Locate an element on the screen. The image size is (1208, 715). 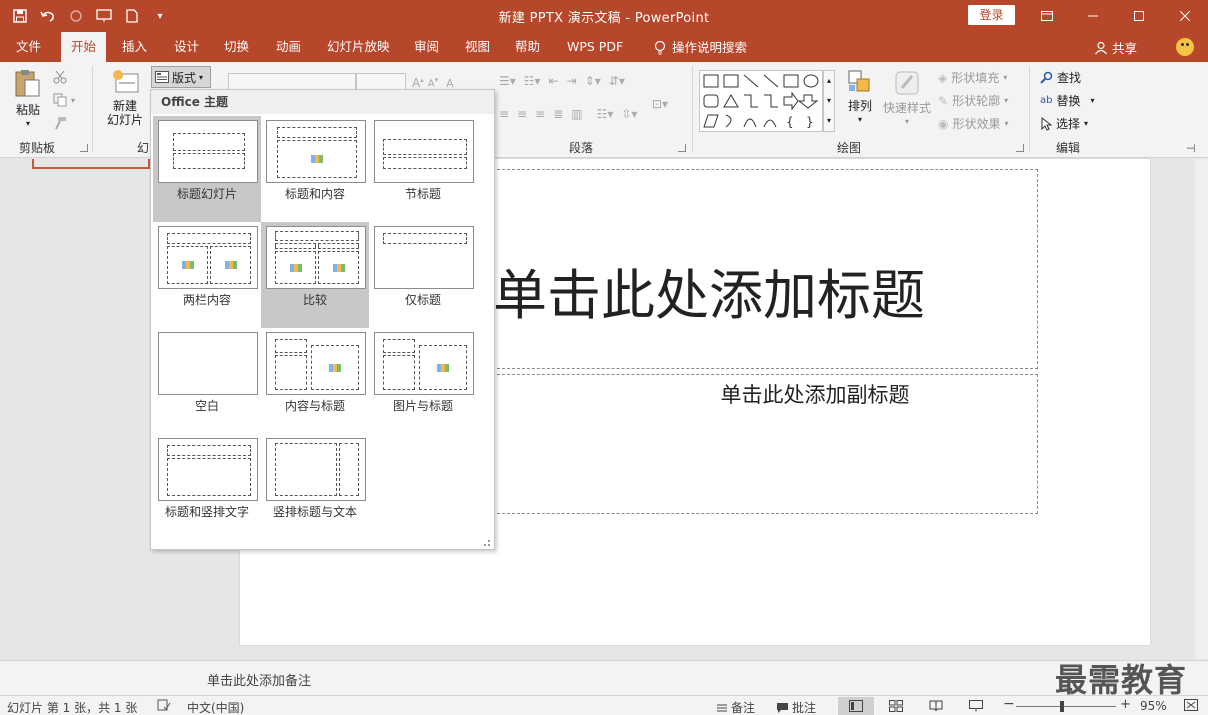
shapes-gallery: {} is located at coordinates (761, 101).